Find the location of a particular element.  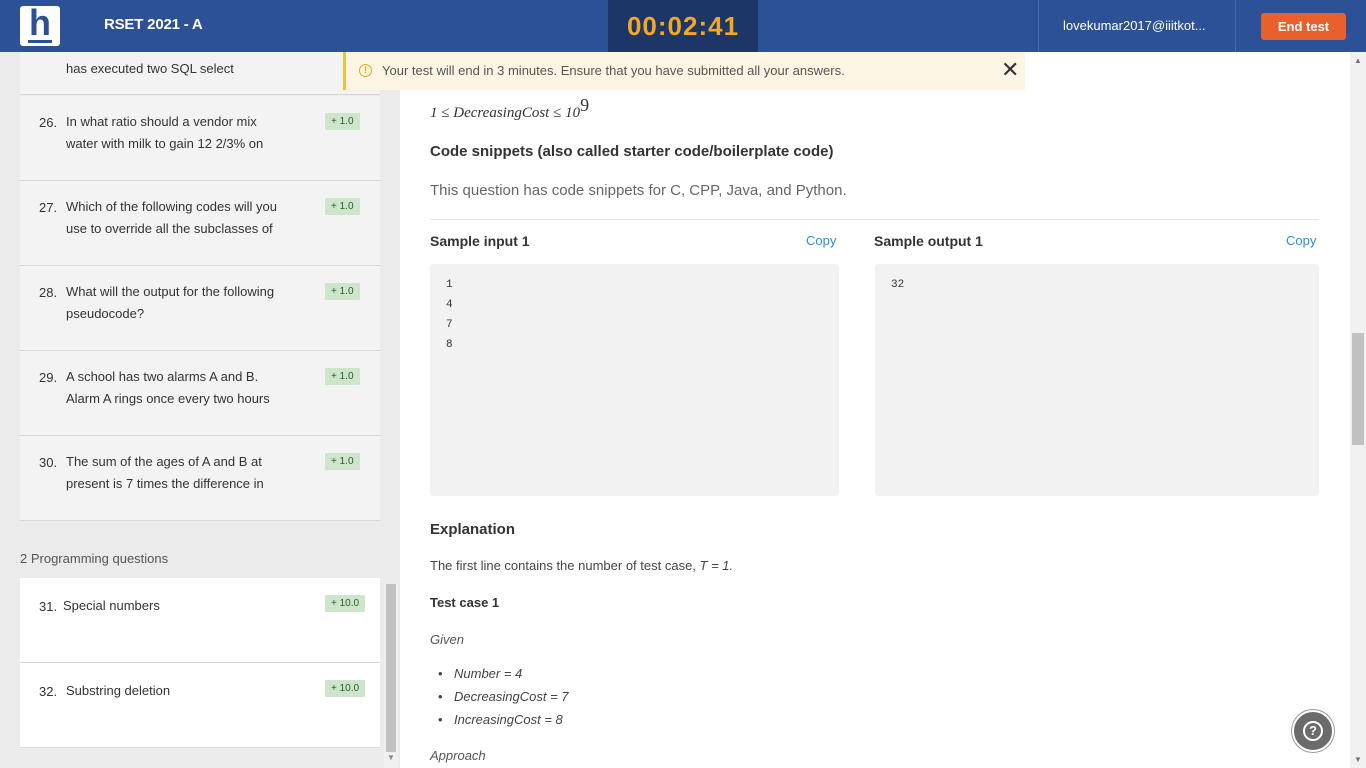

question-text: has executed two SQL select is located at coordinates (150, 68).